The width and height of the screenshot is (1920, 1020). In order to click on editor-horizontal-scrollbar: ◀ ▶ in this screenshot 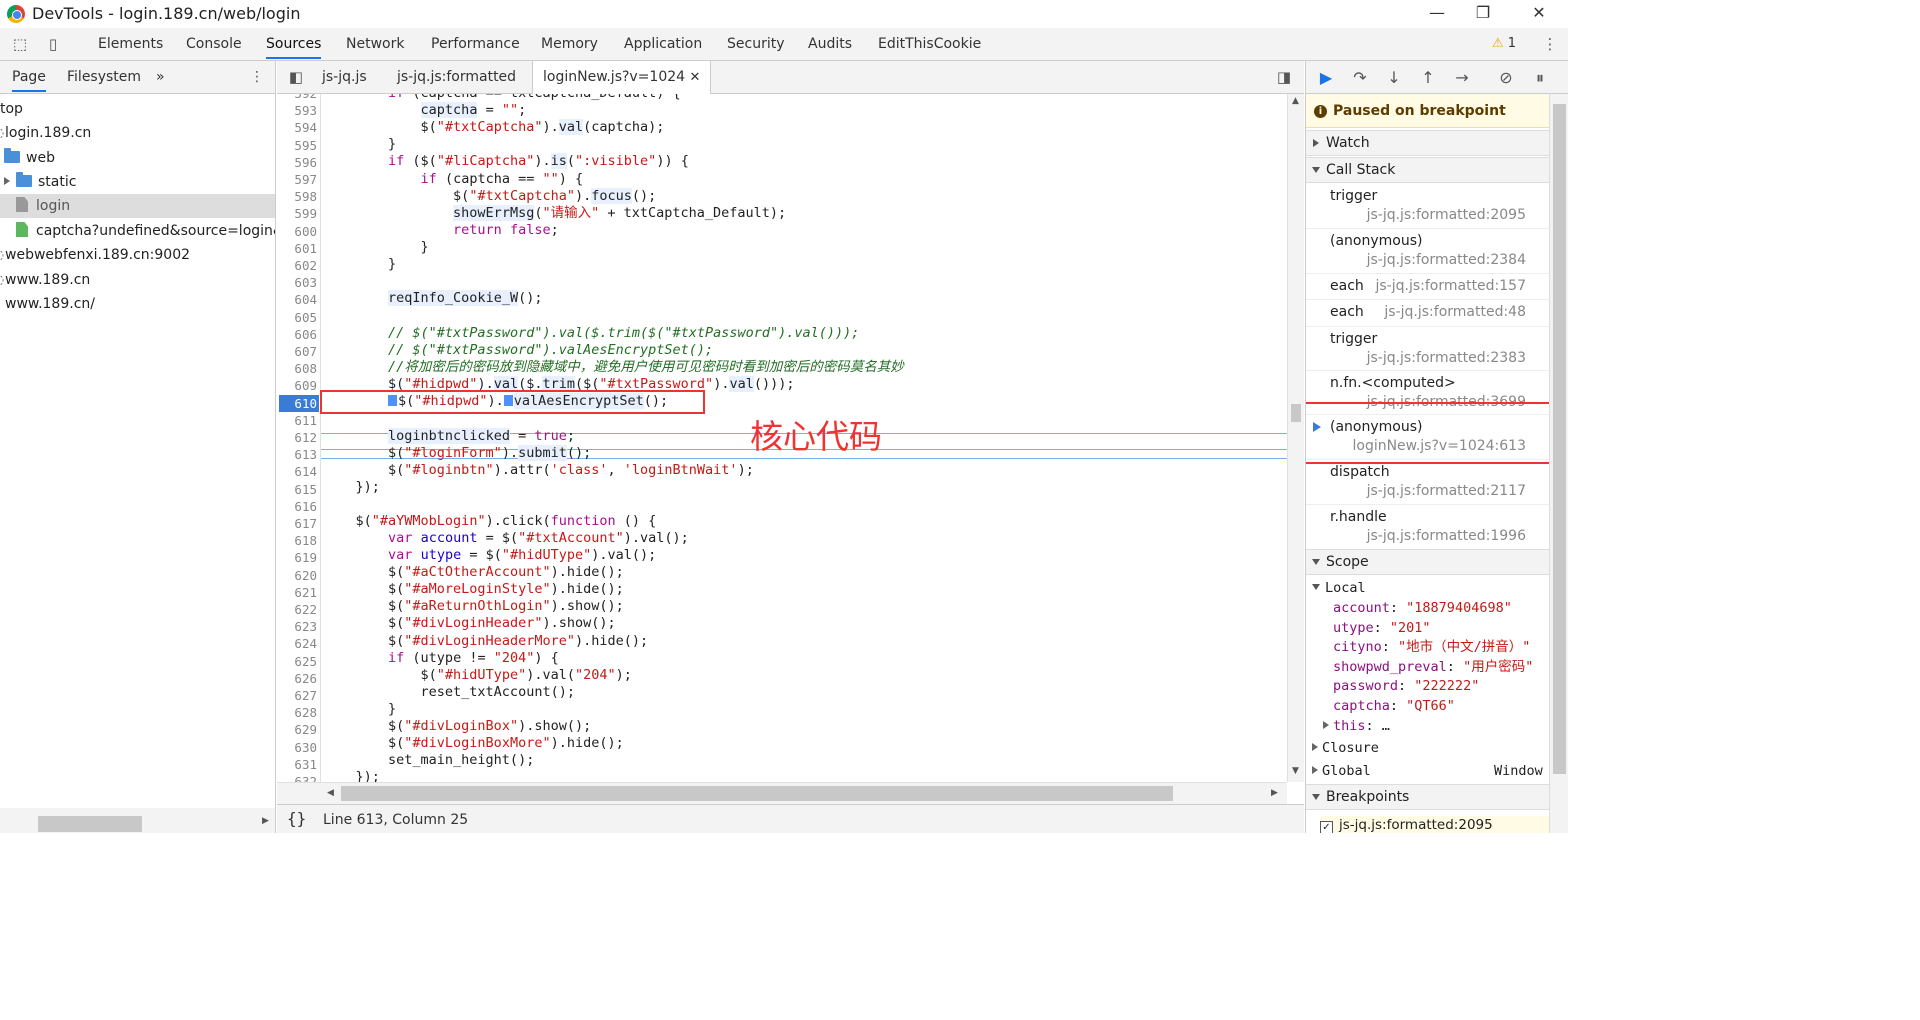, I will do `click(782, 793)`.